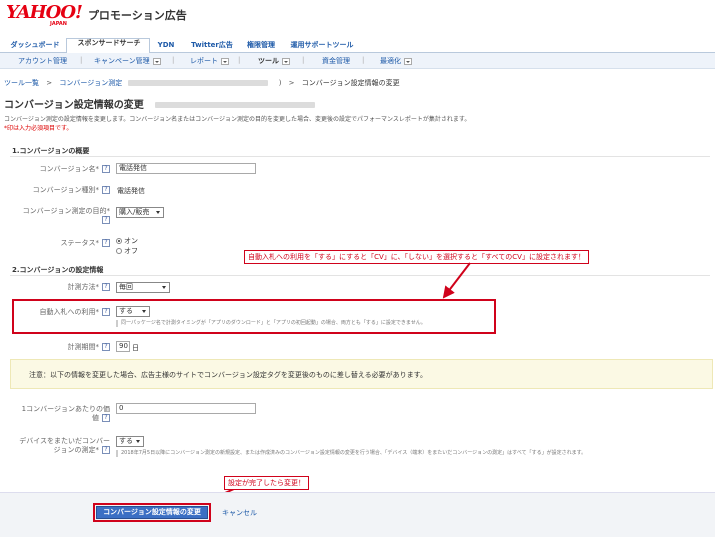 Image resolution: width=715 pixels, height=537 pixels. I want to click on cross-device-label: デバイスをまたいだコンバー ジョンの測定*?, so click(64, 445).